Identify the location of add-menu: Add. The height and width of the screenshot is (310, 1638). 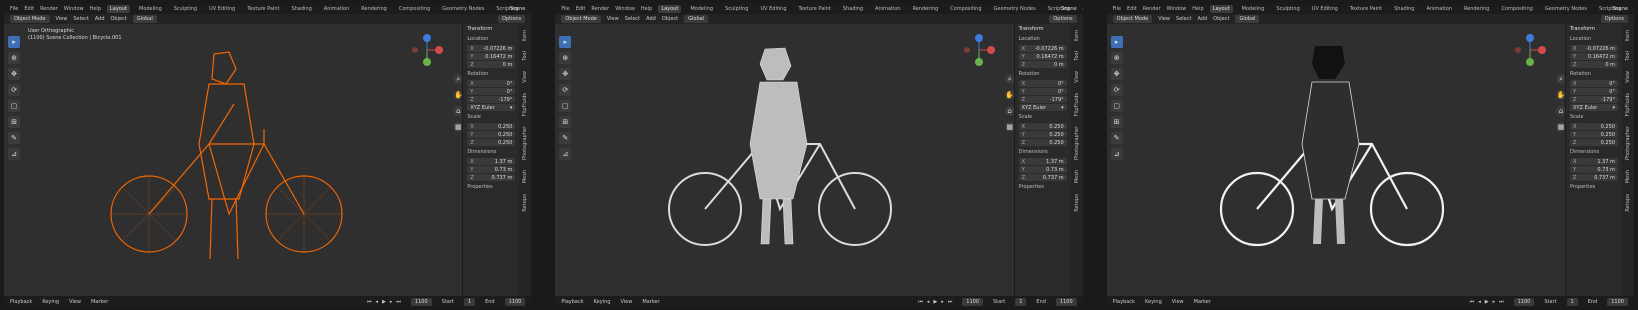
(1202, 19).